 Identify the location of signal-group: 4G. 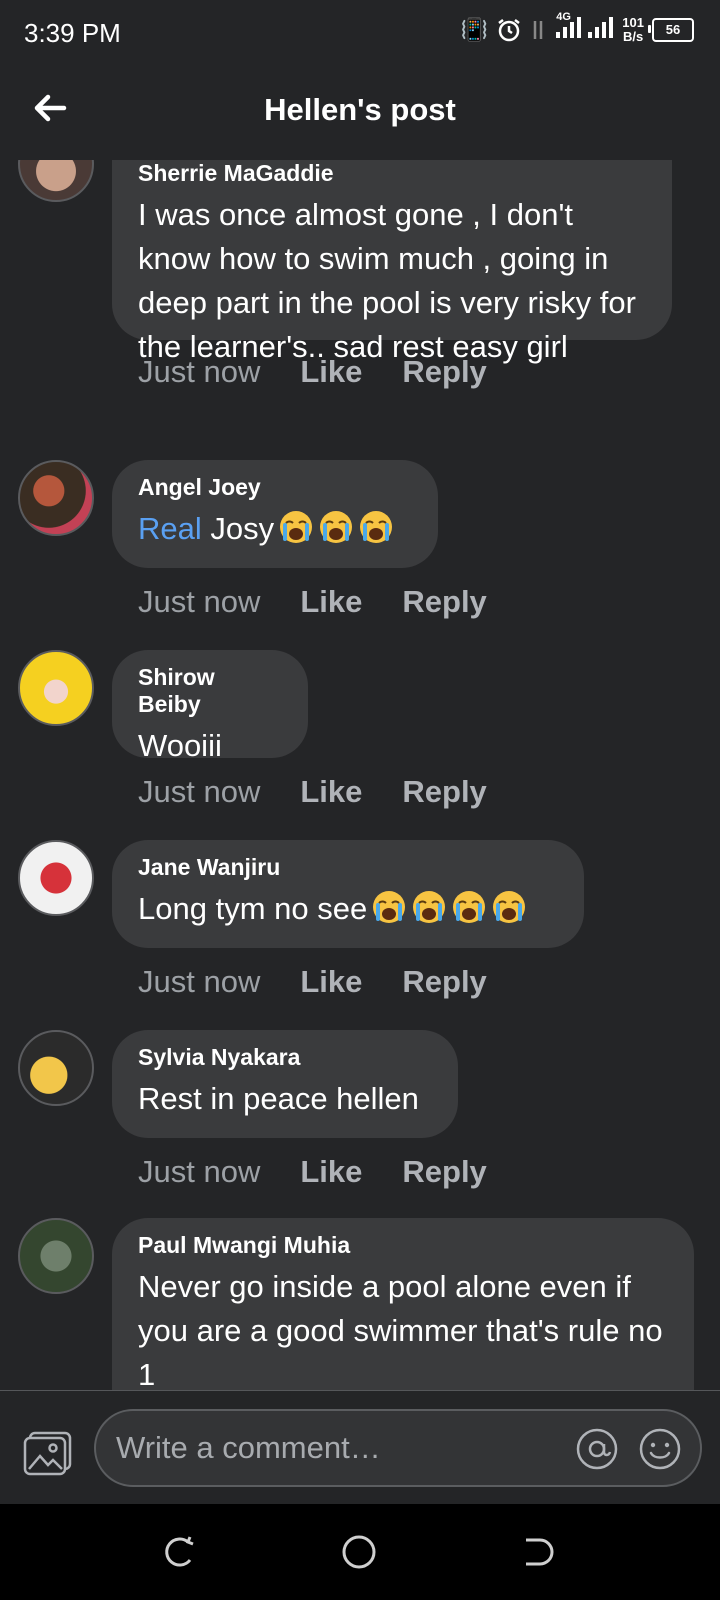
(584, 28).